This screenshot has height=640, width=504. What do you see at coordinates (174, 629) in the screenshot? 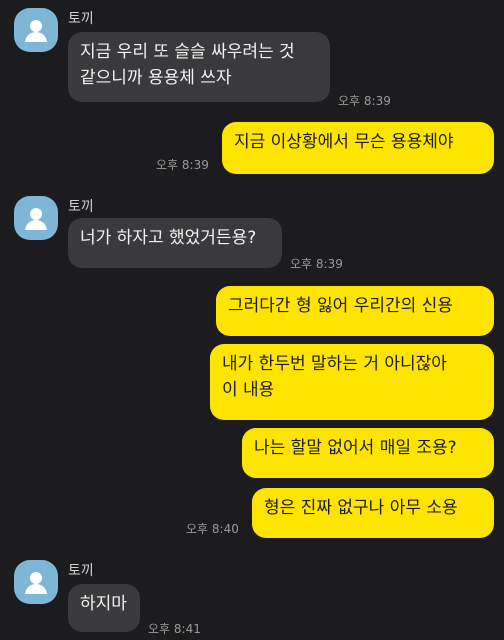
I see `message-time: 오후 8:41` at bounding box center [174, 629].